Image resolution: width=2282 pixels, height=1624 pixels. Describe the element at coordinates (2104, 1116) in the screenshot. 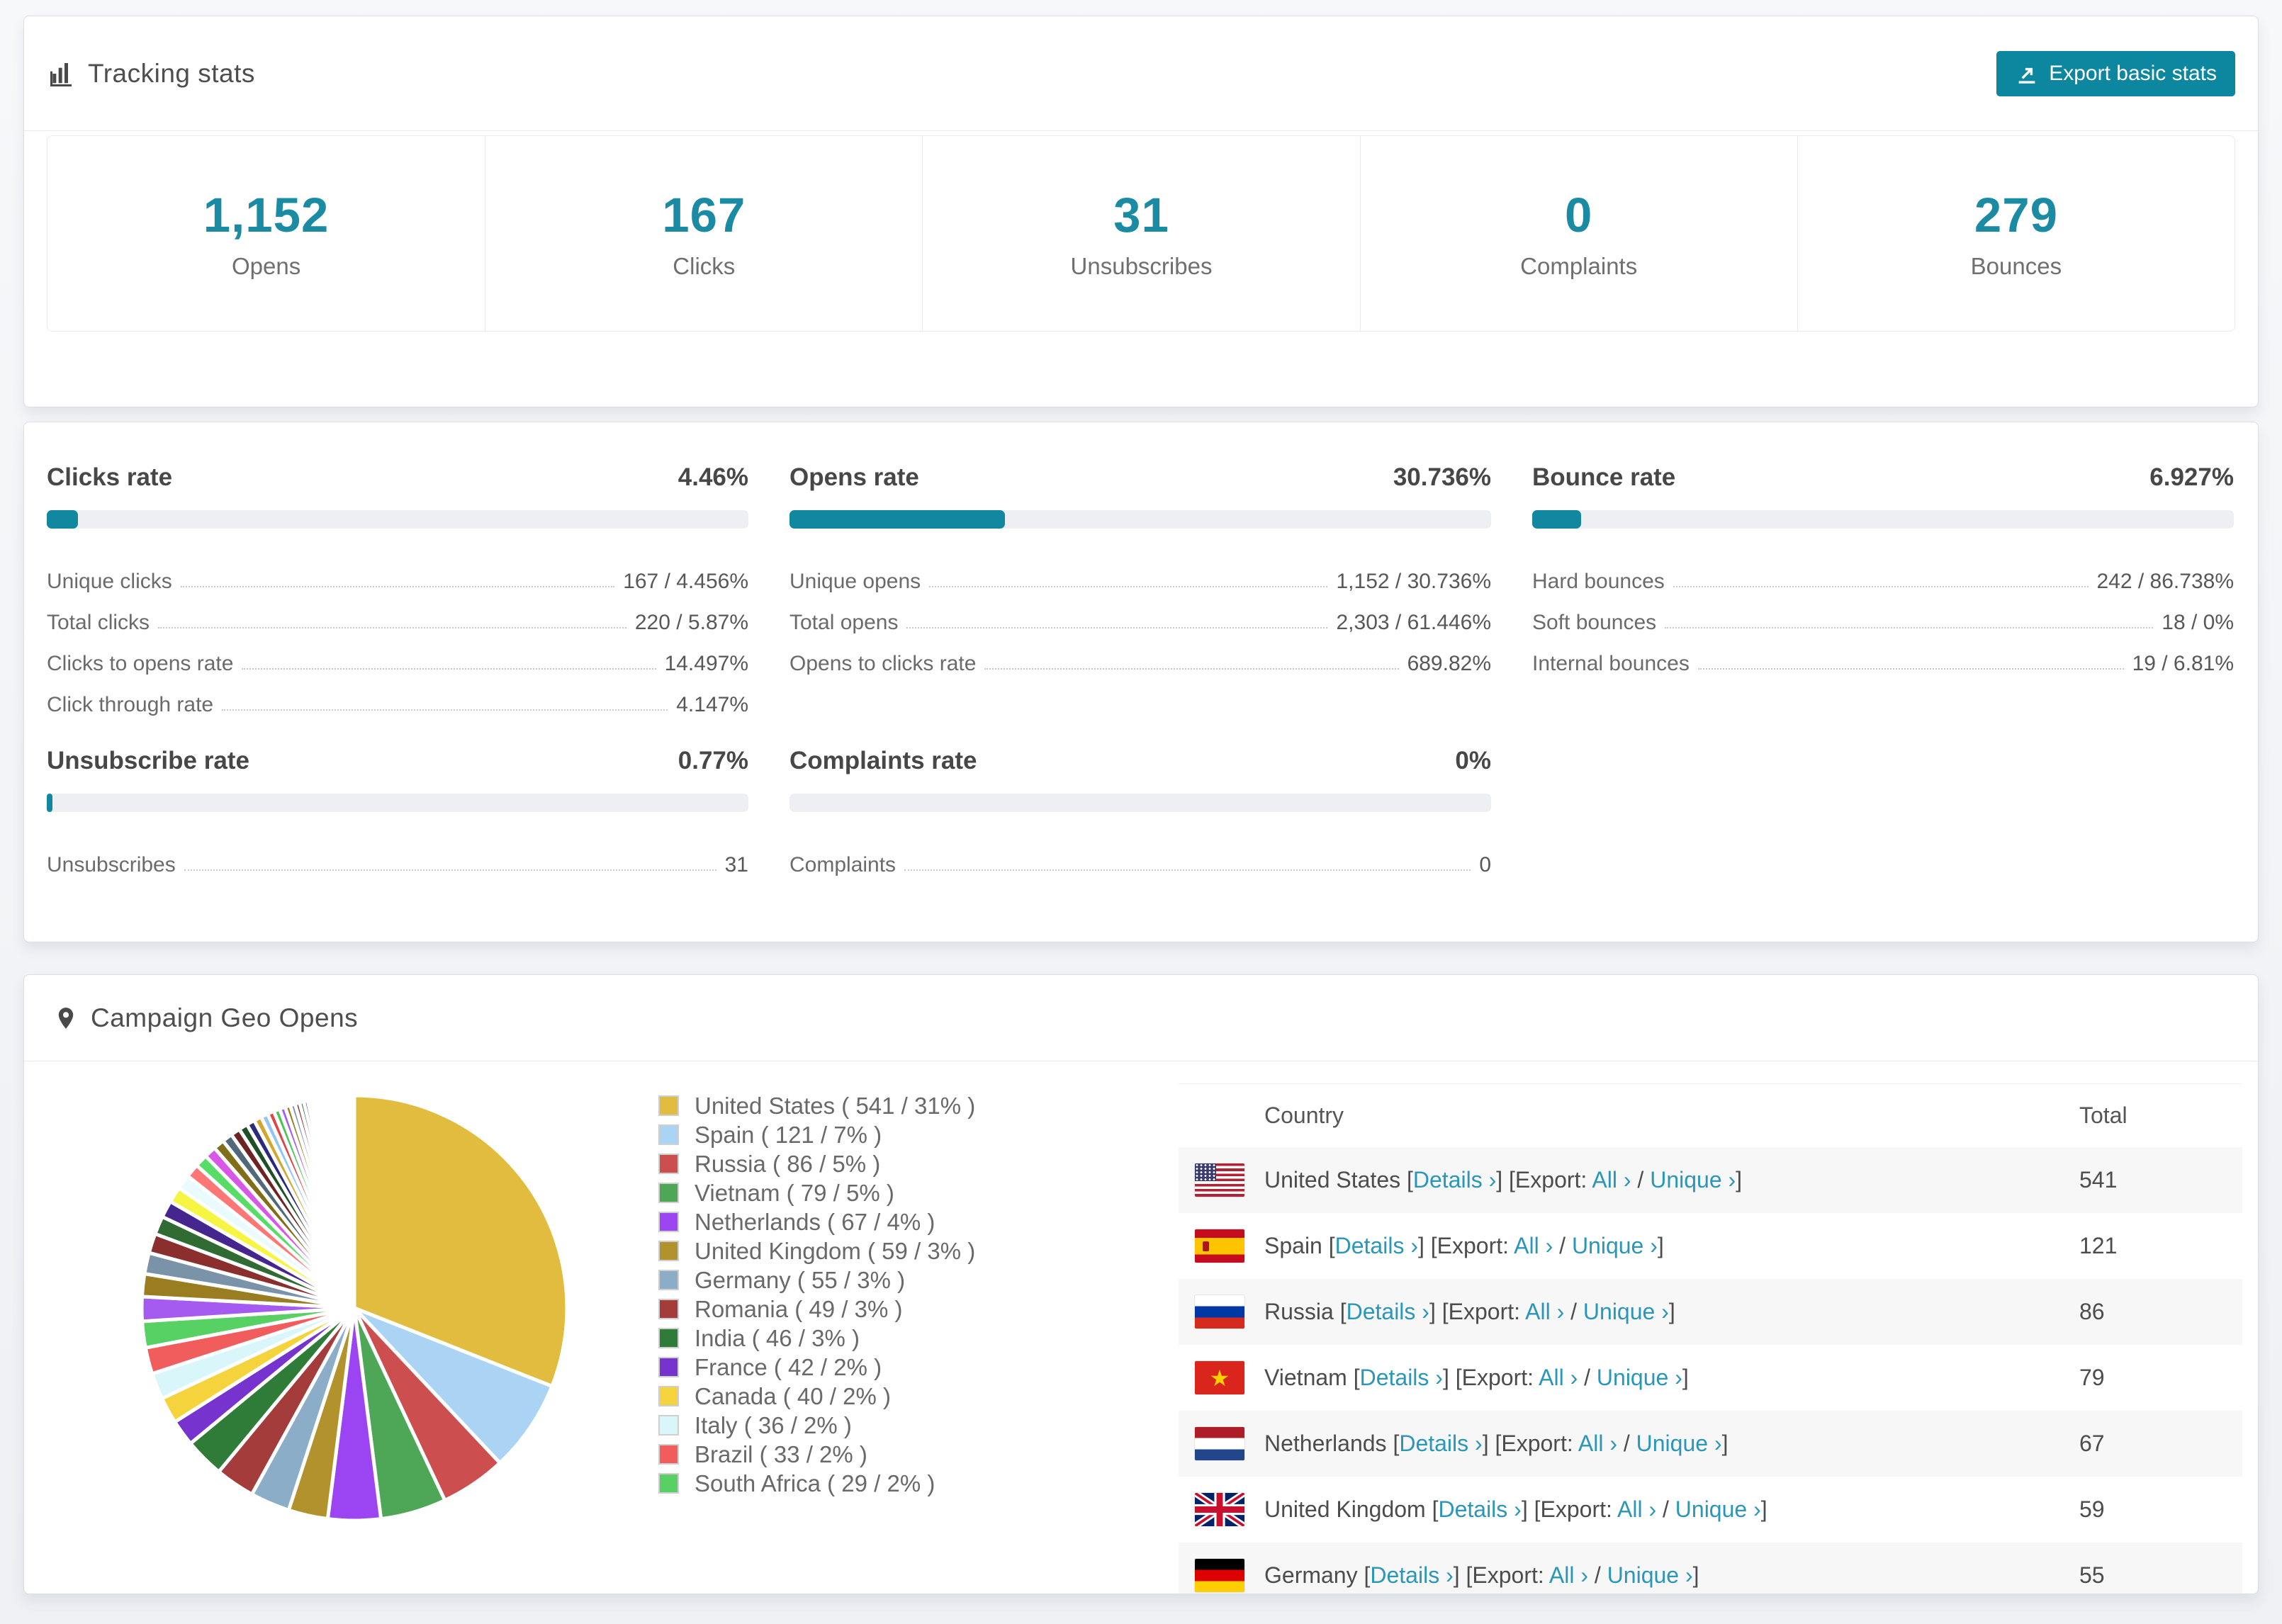

I see `column-header-total: Total` at that location.